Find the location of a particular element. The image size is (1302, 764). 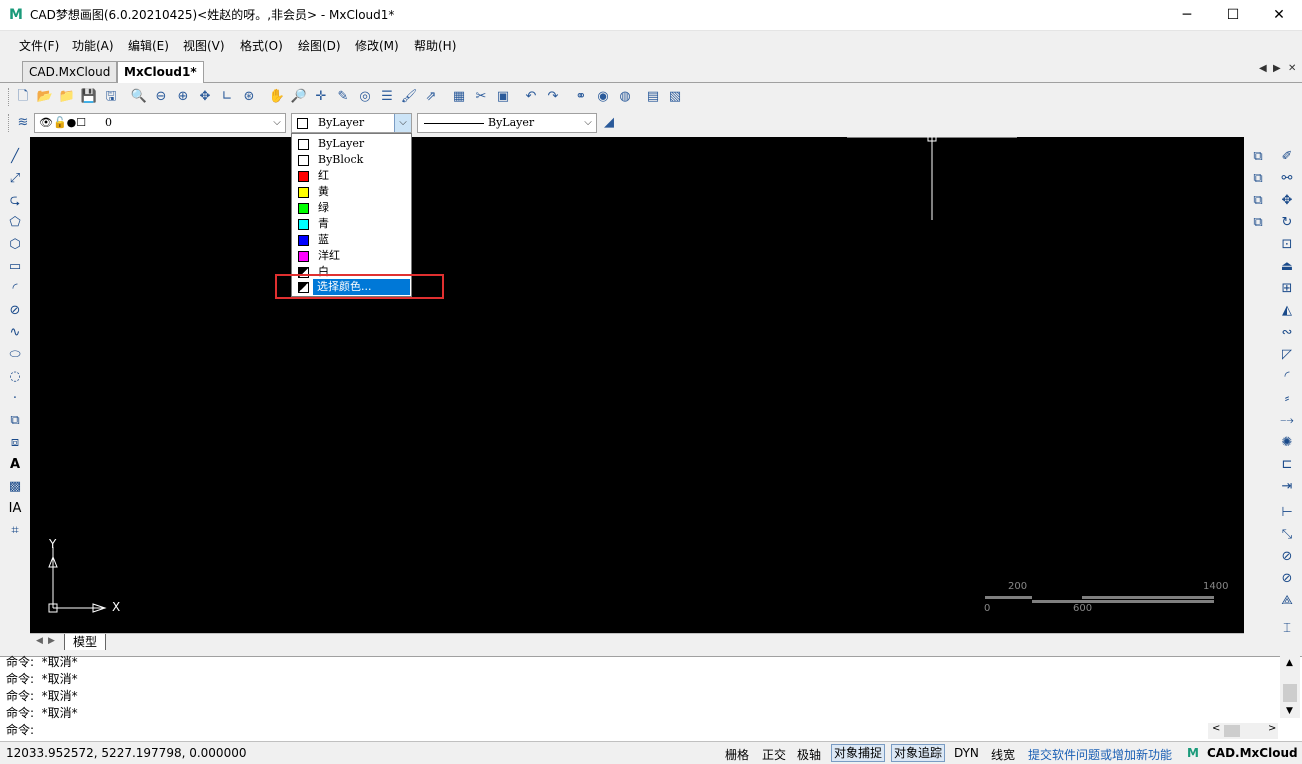

spline-icon: ∿ is located at coordinates (15, 333).